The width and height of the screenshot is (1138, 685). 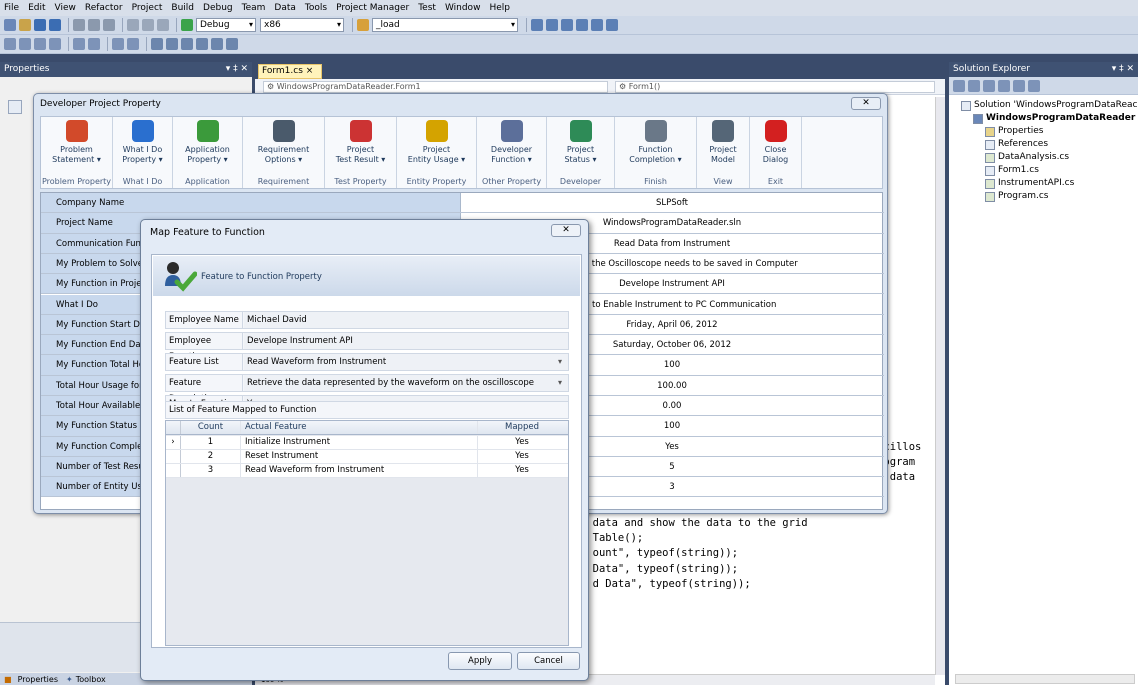 I want to click on members-icon, so click(x=10, y=44).